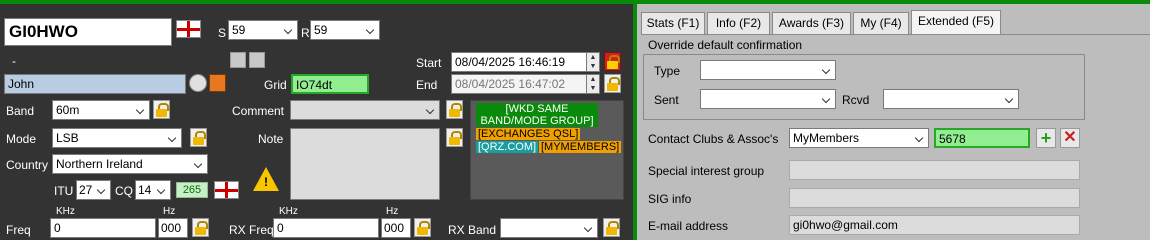 The image size is (1150, 240). What do you see at coordinates (856, 100) in the screenshot?
I see `rcvd-label: Rcvd` at bounding box center [856, 100].